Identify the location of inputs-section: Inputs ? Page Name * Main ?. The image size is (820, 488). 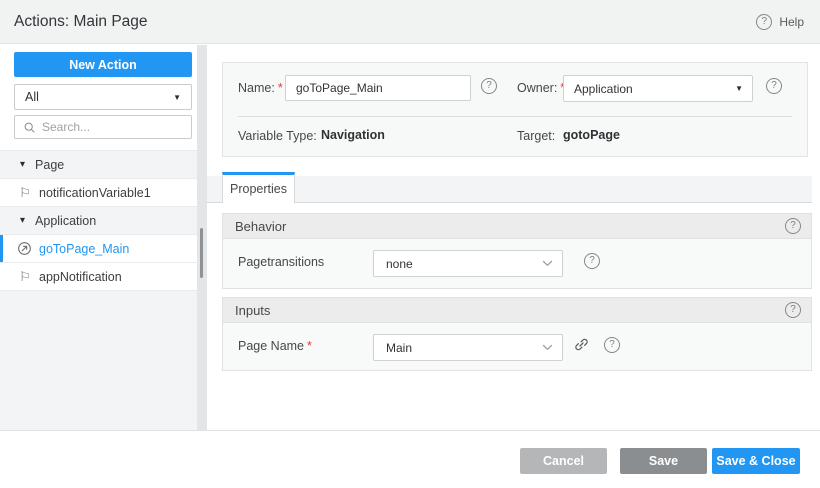
(517, 334).